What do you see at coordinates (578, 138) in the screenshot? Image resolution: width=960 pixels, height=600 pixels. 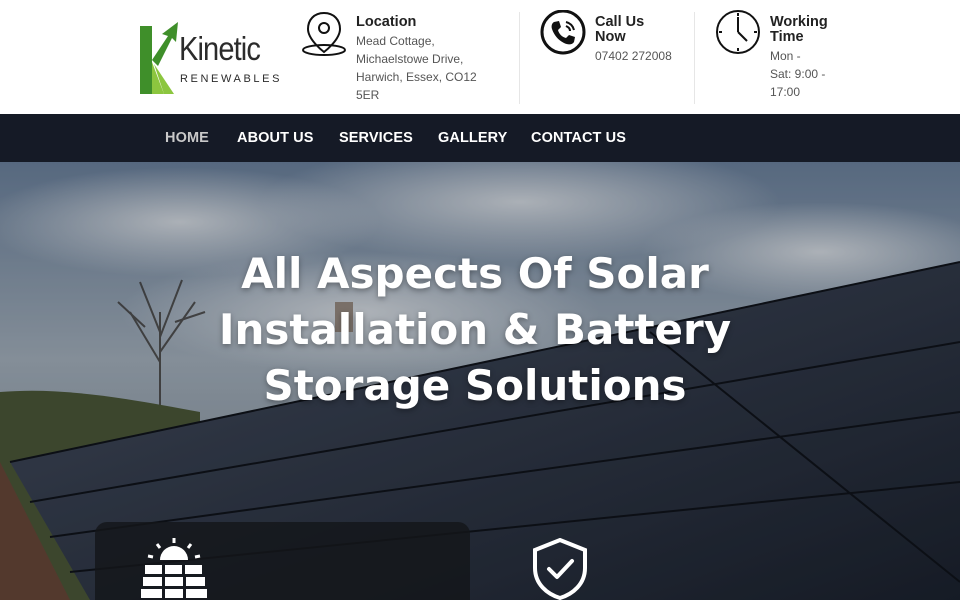 I see `nav-item-contact-us: CONTACT US` at bounding box center [578, 138].